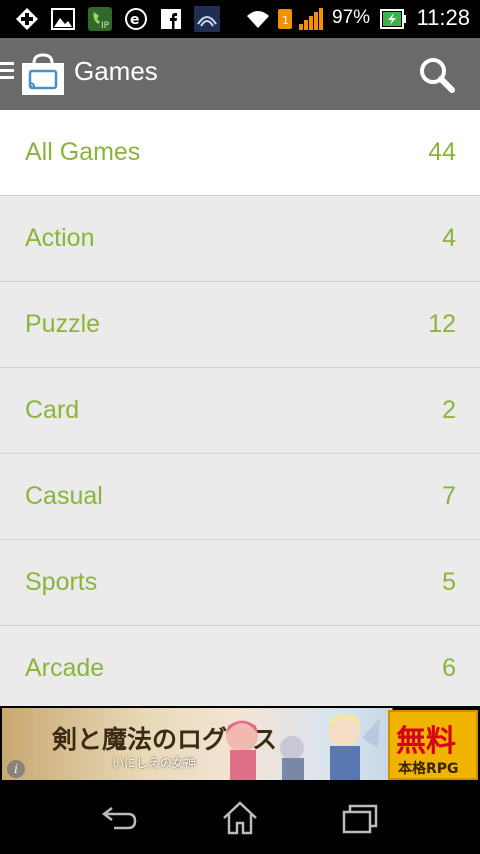  What do you see at coordinates (240, 19) in the screenshot?
I see `status-bar: IP e 1 97% 11:28` at bounding box center [240, 19].